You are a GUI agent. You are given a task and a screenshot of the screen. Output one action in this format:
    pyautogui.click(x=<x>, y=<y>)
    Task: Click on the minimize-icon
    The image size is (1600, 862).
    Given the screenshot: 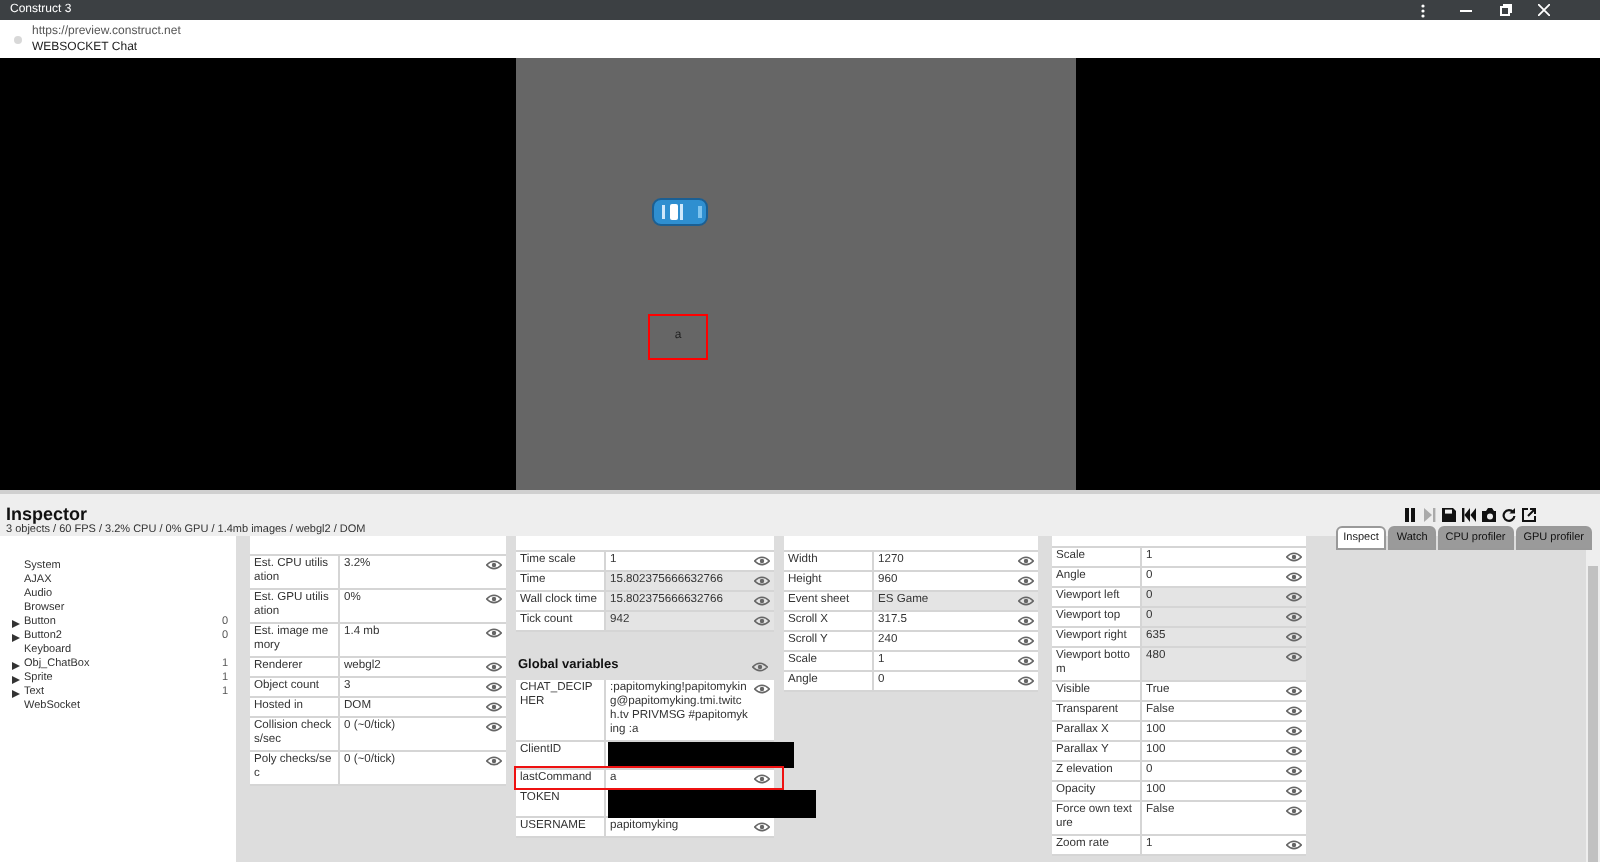 What is the action you would take?
    pyautogui.click(x=1466, y=10)
    